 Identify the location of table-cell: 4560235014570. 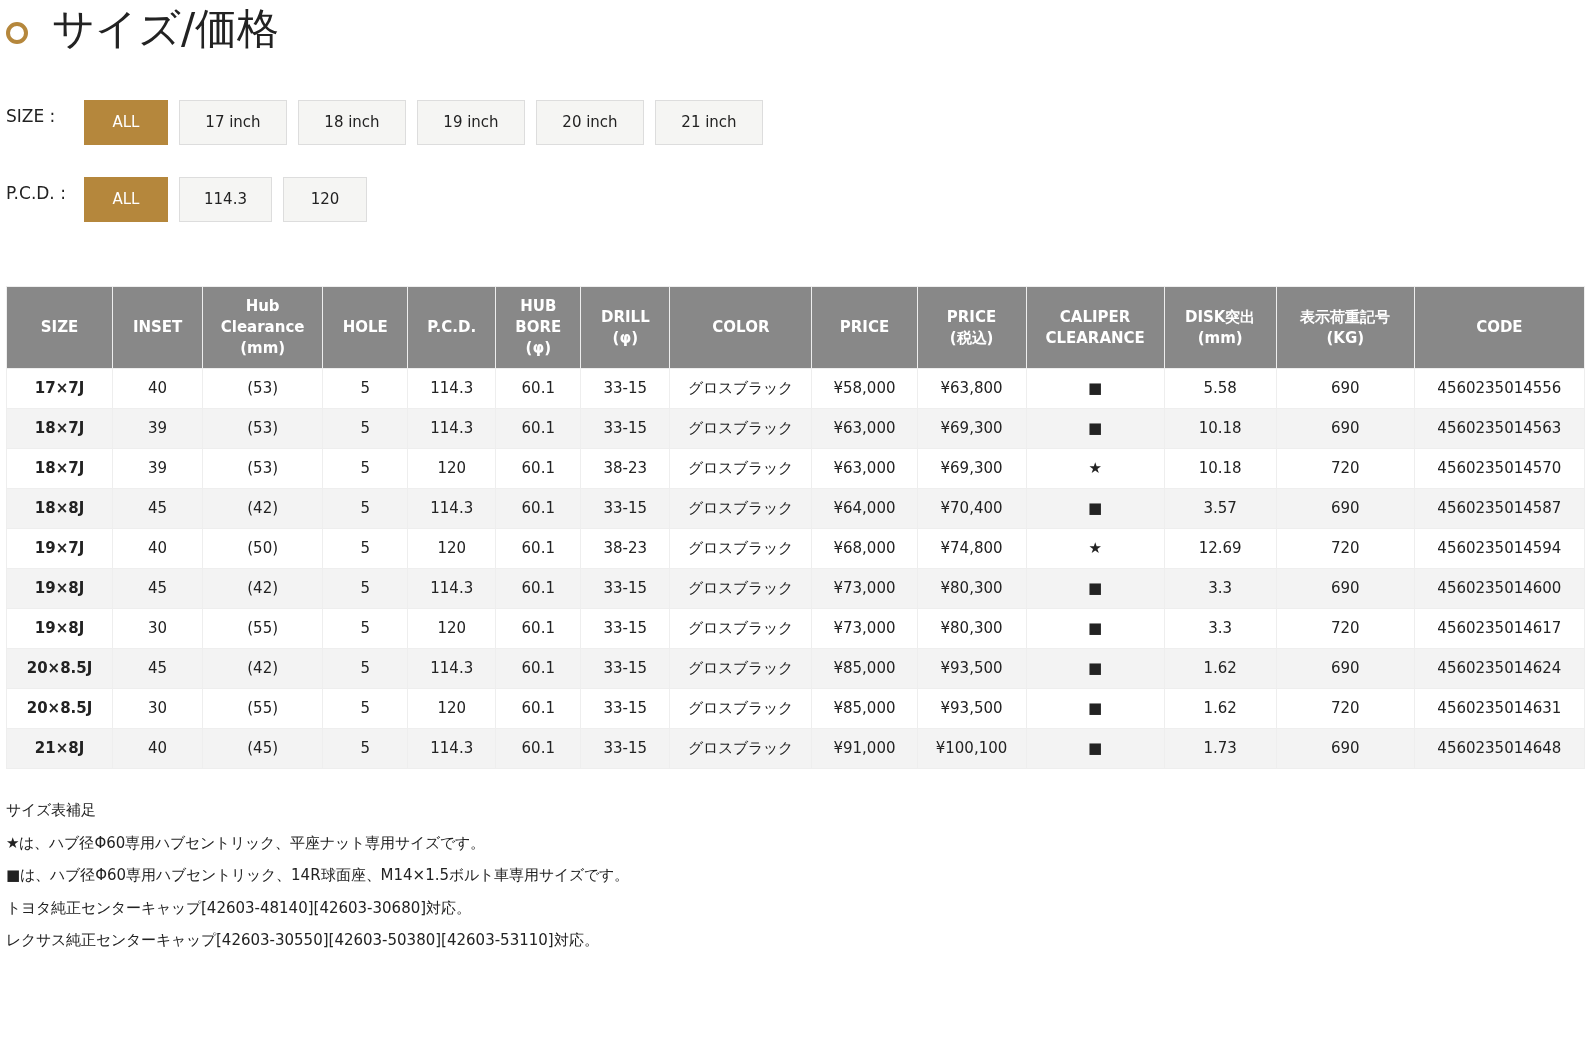
(1499, 468).